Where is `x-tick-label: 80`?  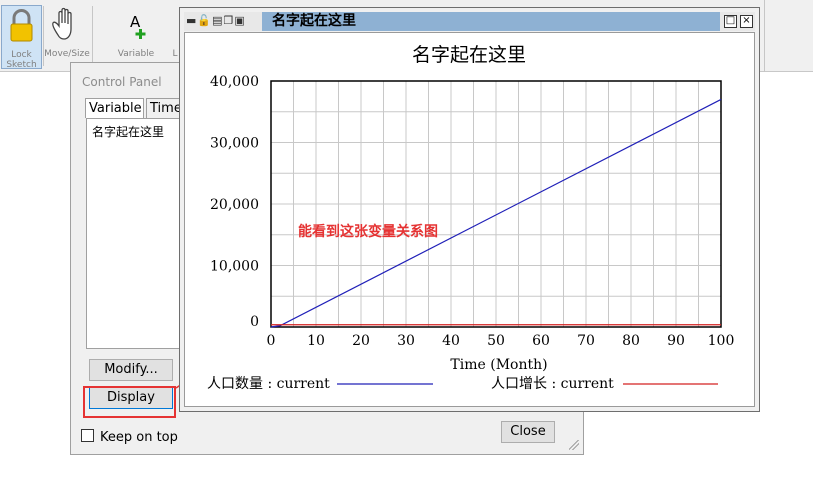 x-tick-label: 80 is located at coordinates (631, 341).